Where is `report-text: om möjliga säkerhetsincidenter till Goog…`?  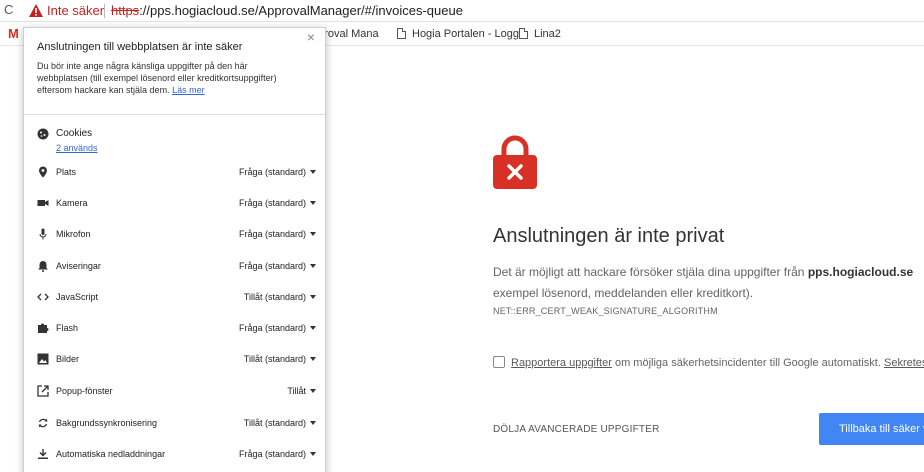 report-text: om möjliga säkerhetsincidenter till Goog… is located at coordinates (747, 363).